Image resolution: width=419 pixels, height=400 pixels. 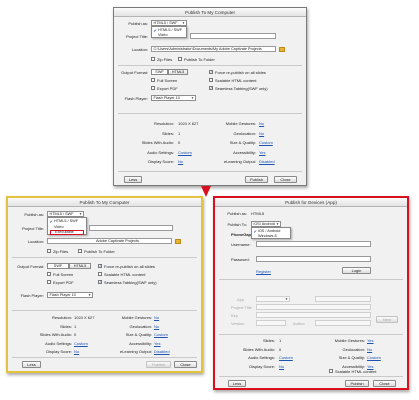 What do you see at coordinates (313, 315) in the screenshot?
I see `key-field` at bounding box center [313, 315].